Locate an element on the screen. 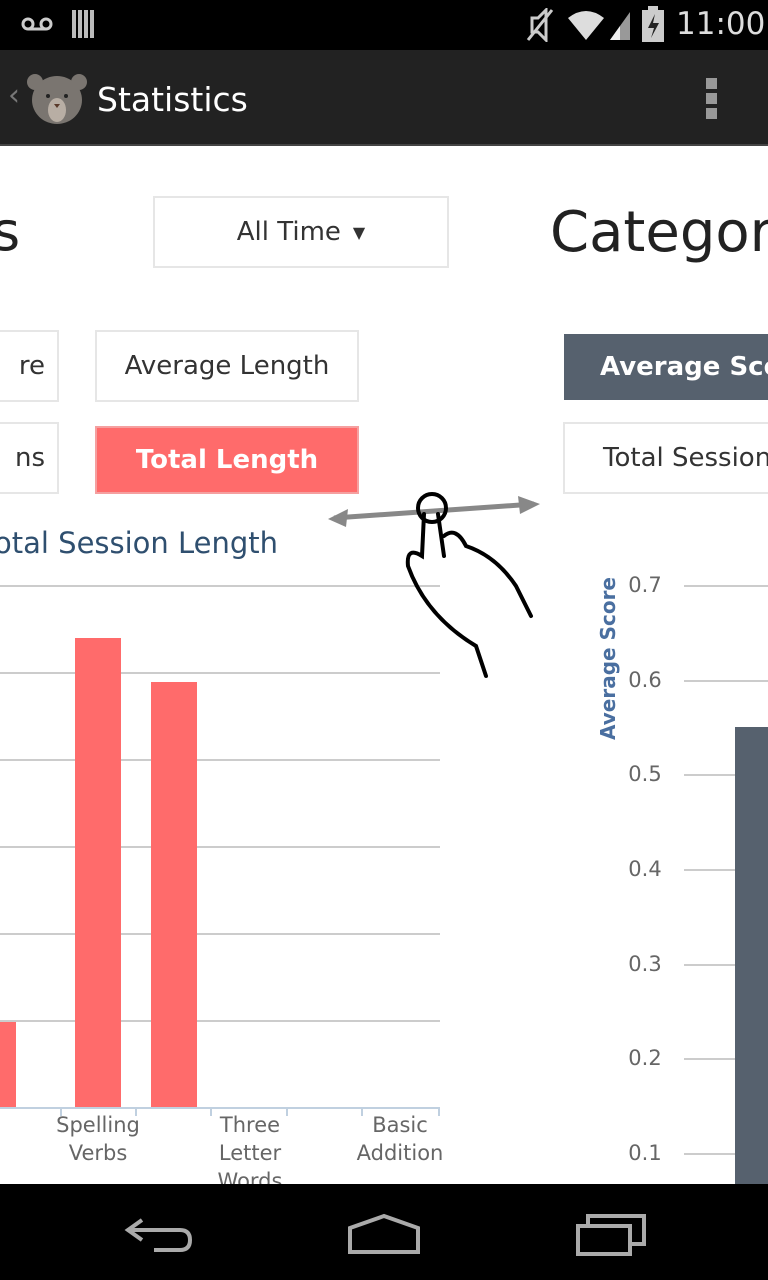 This screenshot has height=1280, width=768. status-bar: 11:00 is located at coordinates (384, 25).